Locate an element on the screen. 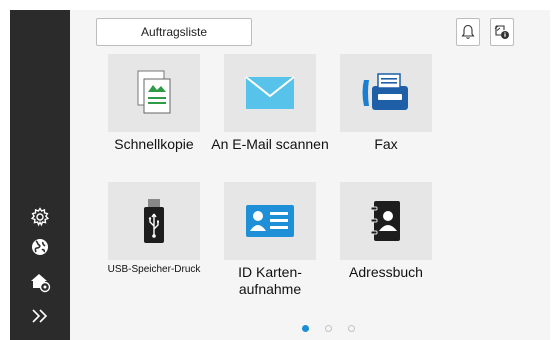 The width and height of the screenshot is (560, 340). address-book-label: Adressbuch is located at coordinates (386, 272).